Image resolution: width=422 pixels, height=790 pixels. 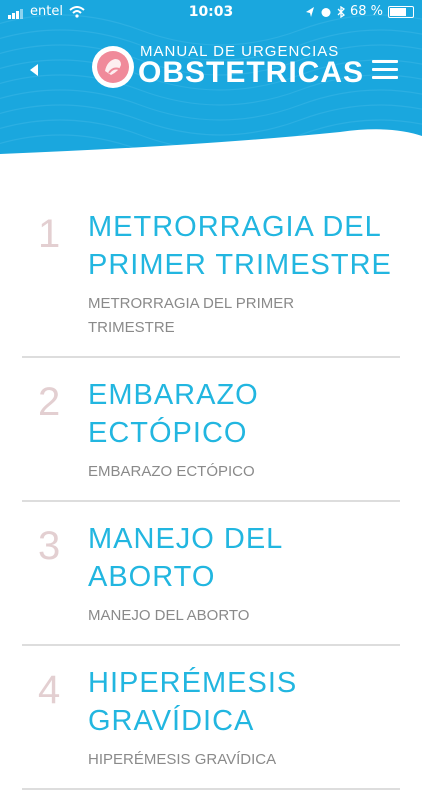 I want to click on item-title: EMBARAZO ECTÓPICO, so click(x=173, y=414).